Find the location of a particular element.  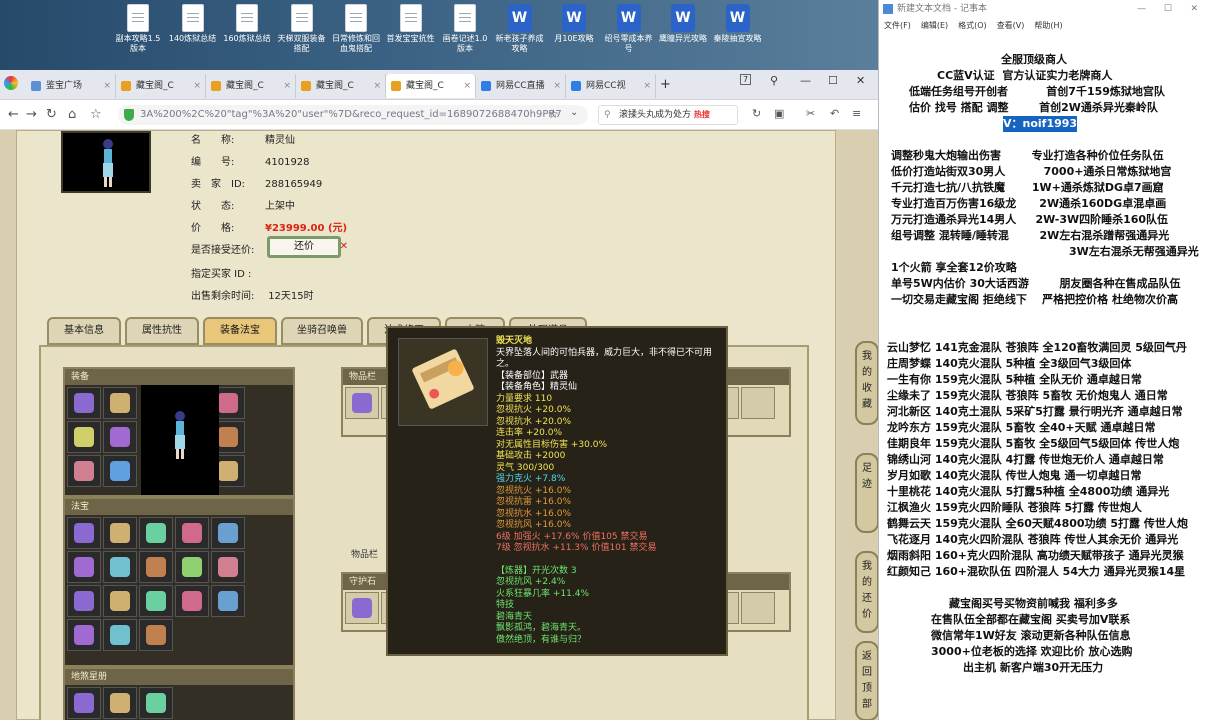

desktop-icon: W 月10E攻略 is located at coordinates (574, 24).